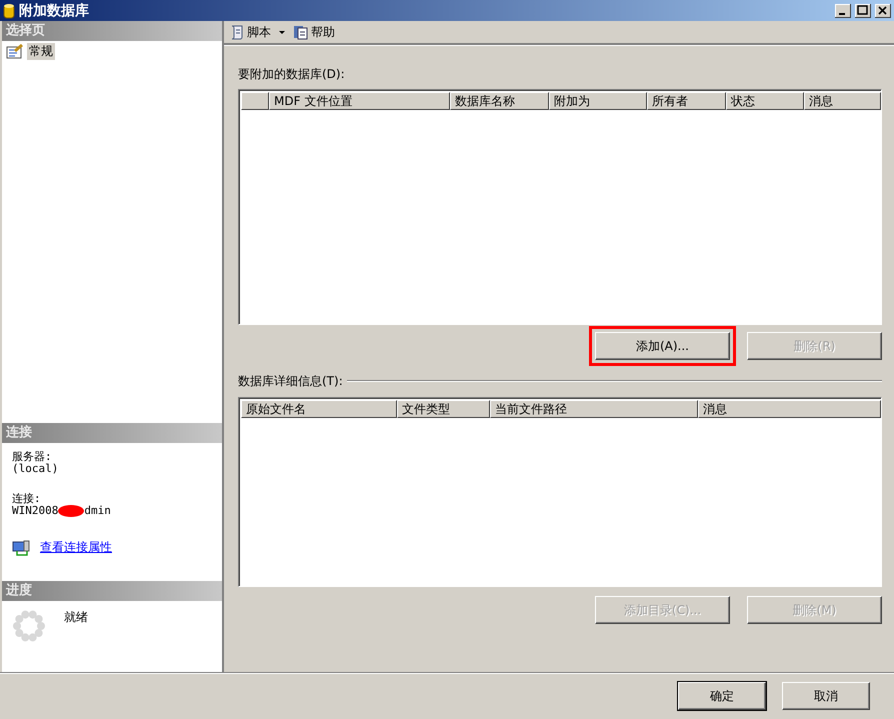 This screenshot has height=719, width=894. What do you see at coordinates (36, 469) in the screenshot?
I see `server-value: (local)` at bounding box center [36, 469].